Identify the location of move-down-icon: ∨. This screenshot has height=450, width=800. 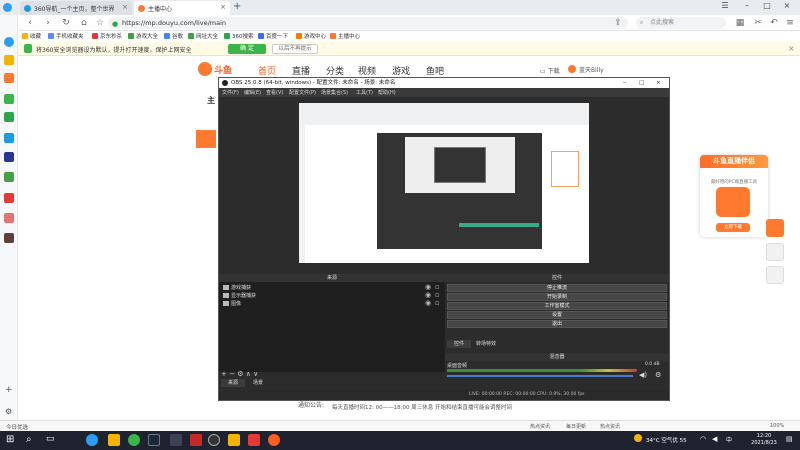
(255, 374).